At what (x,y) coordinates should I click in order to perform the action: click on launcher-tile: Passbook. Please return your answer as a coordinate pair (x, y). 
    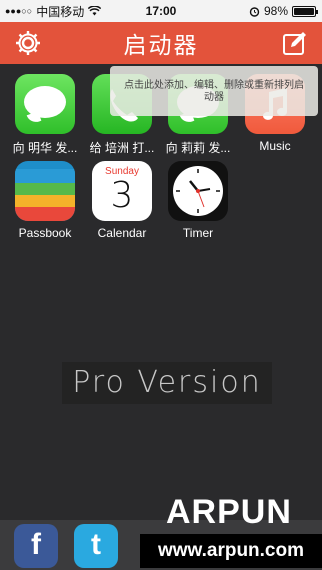
    Looking at the image, I should click on (45, 200).